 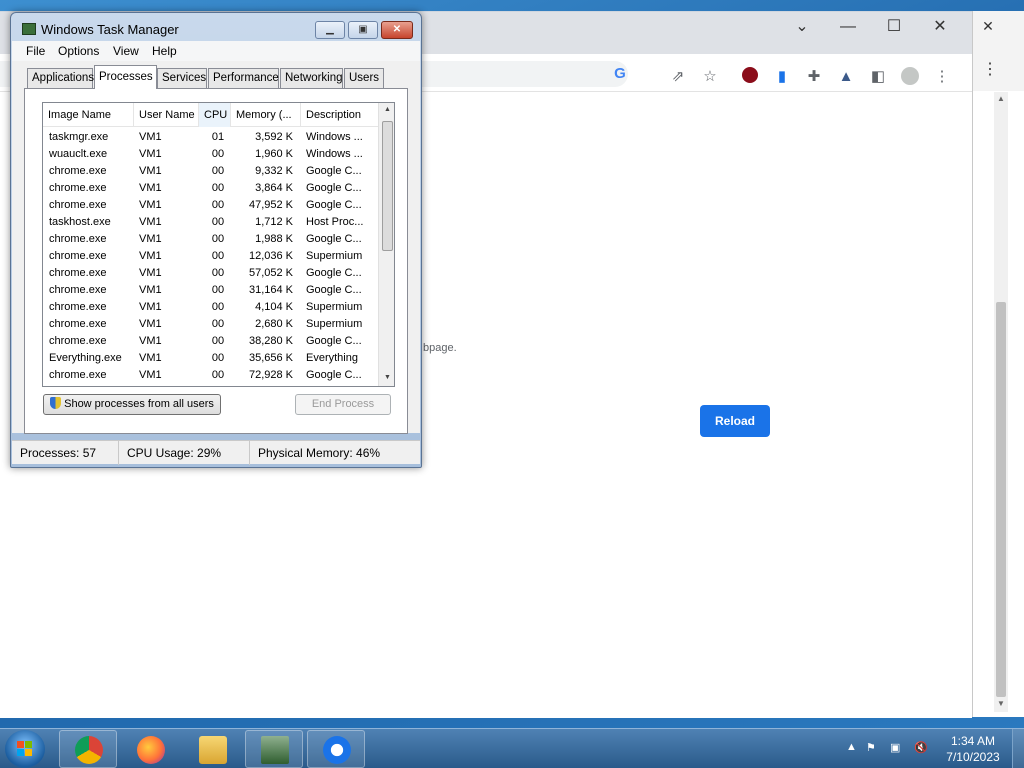 I want to click on menu-view: View, so click(x=126, y=51).